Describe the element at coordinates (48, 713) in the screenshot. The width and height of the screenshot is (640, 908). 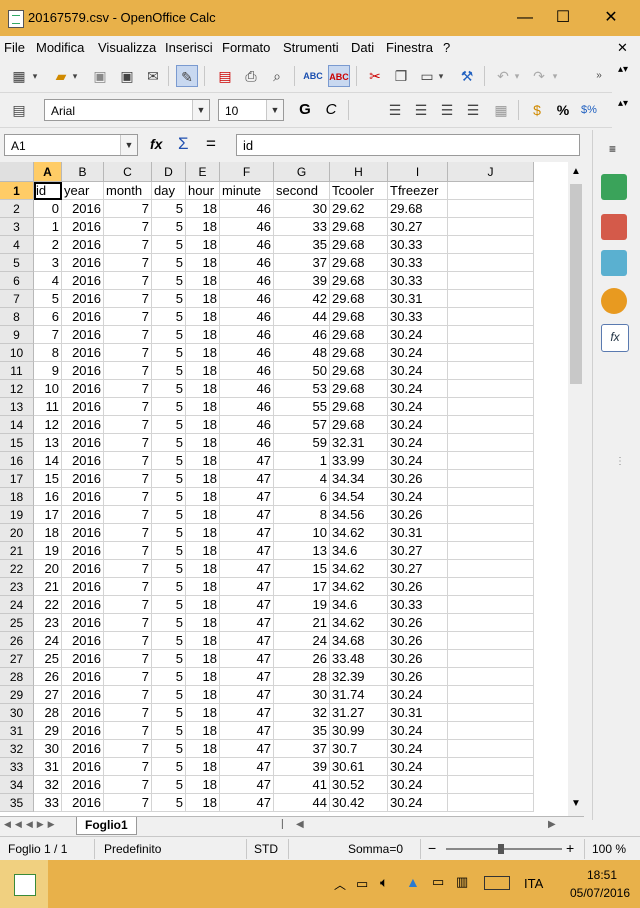
I see `cell-id: 28` at that location.